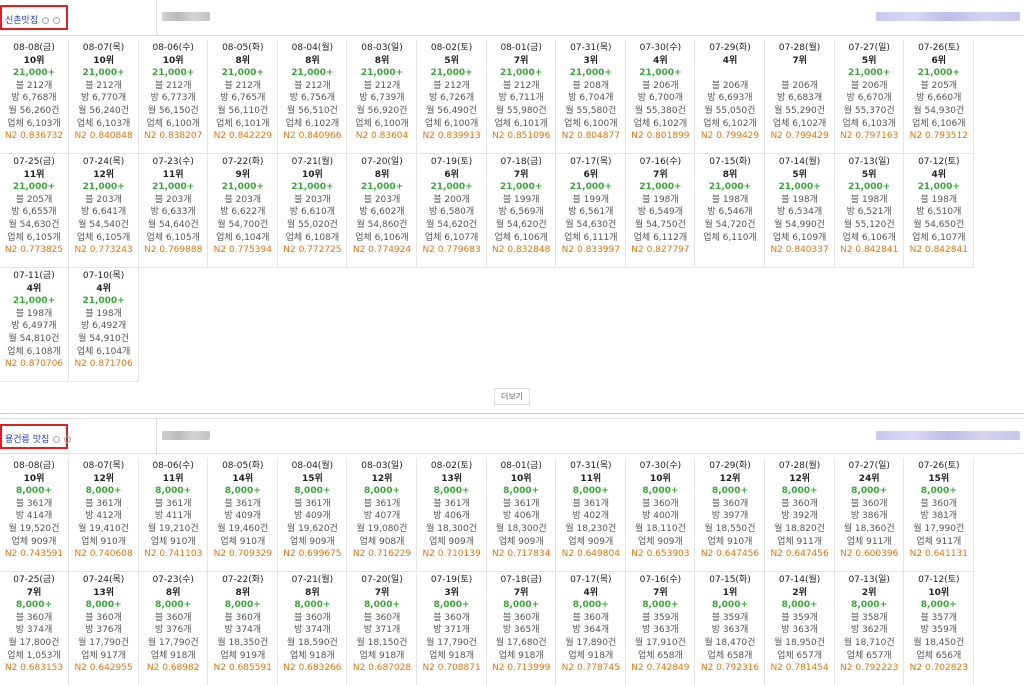  I want to click on keyword-box: 신촌맛집, so click(34, 17).